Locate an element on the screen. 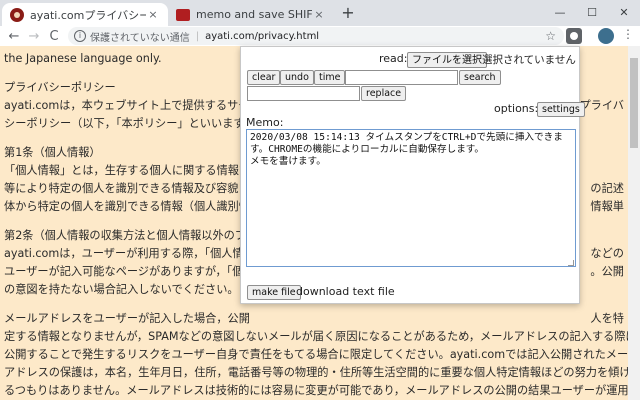 The width and height of the screenshot is (640, 400). search-input is located at coordinates (401, 77).